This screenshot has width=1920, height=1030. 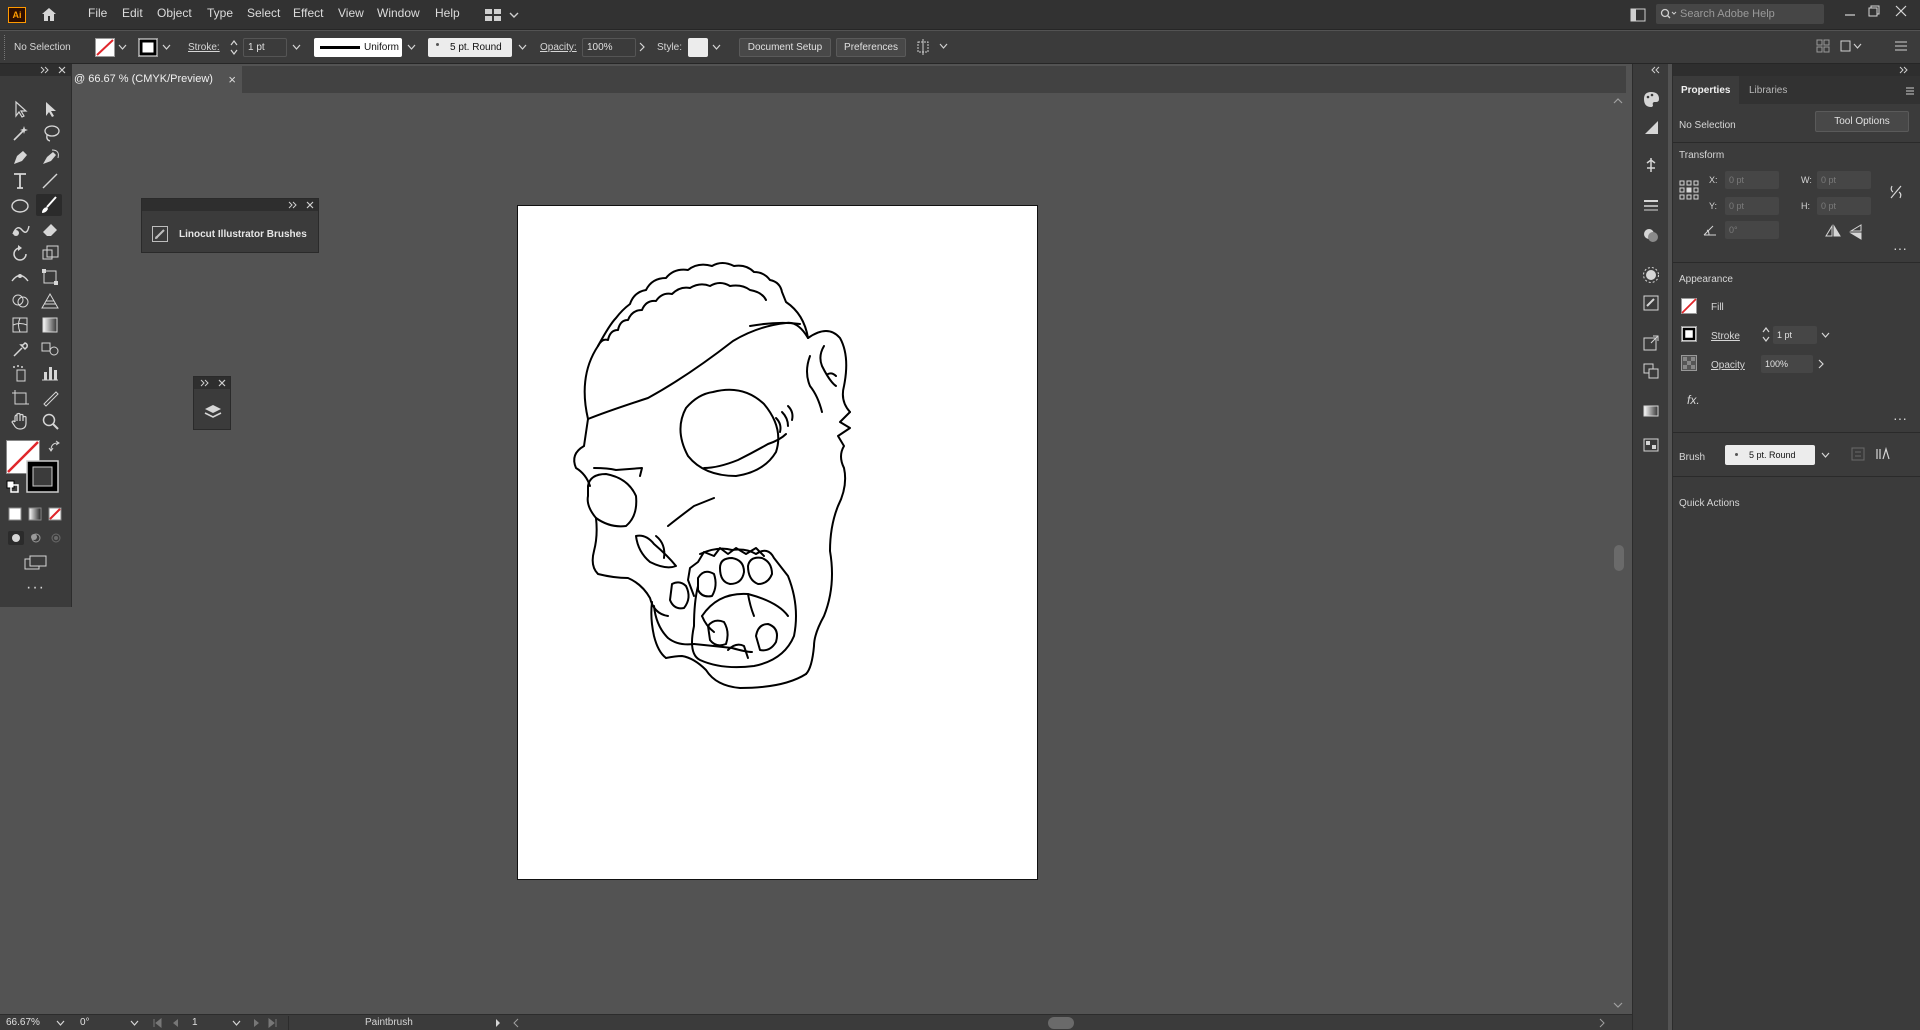 I want to click on menu-view: View, so click(x=351, y=13).